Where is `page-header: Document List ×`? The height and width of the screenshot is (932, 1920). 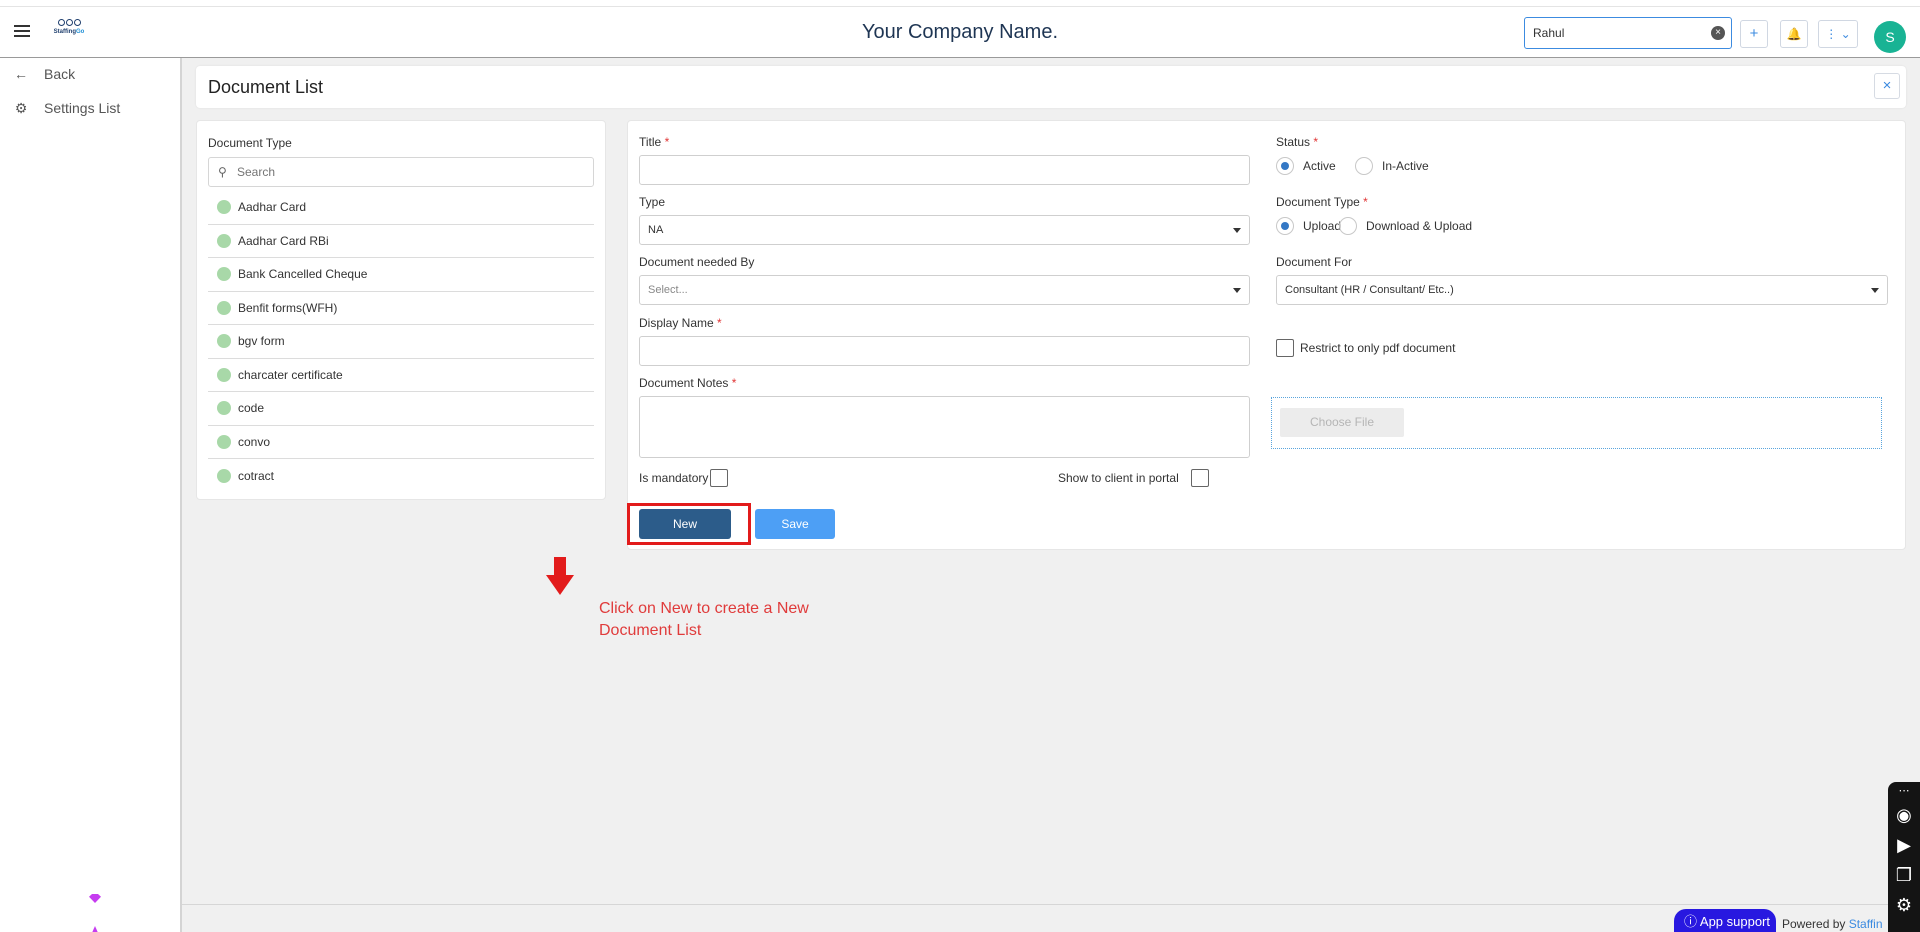
page-header: Document List × is located at coordinates (1051, 87).